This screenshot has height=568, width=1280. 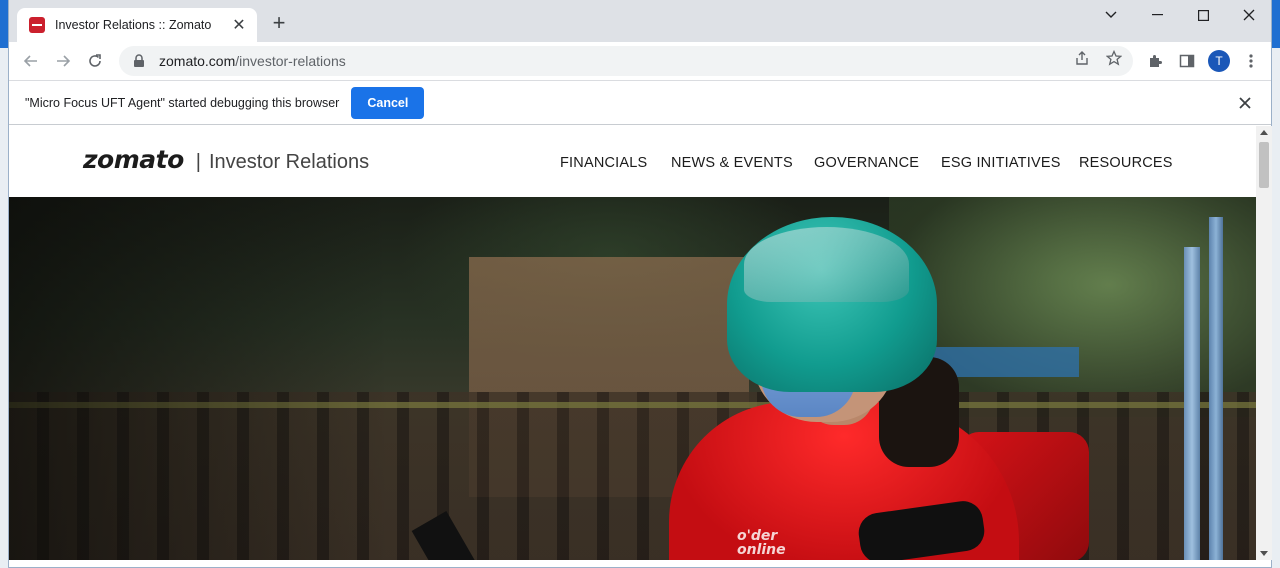 What do you see at coordinates (1264, 132) in the screenshot?
I see `scroll-up-arrow-icon` at bounding box center [1264, 132].